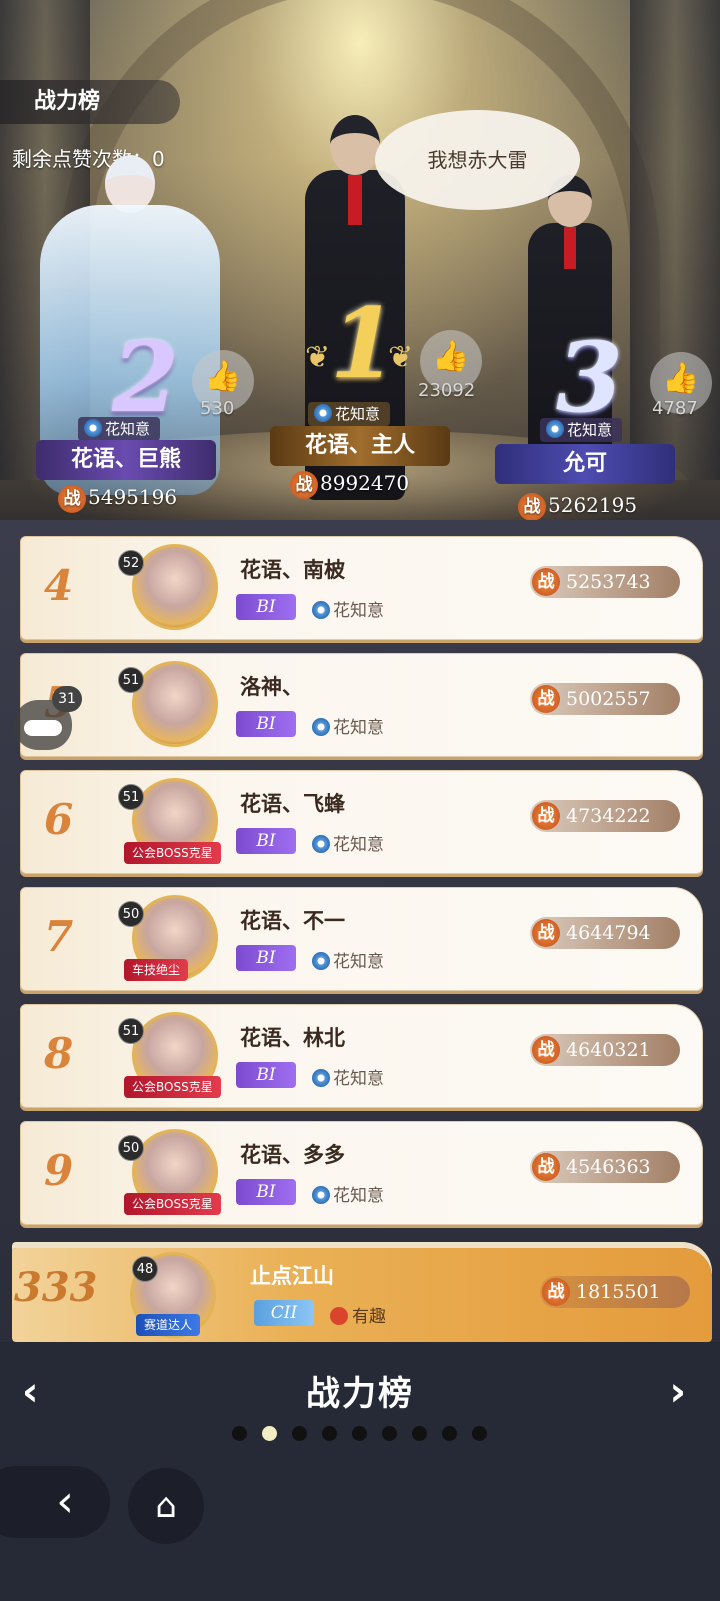  Describe the element at coordinates (90, 102) in the screenshot. I see `page-title: 战力榜` at that location.